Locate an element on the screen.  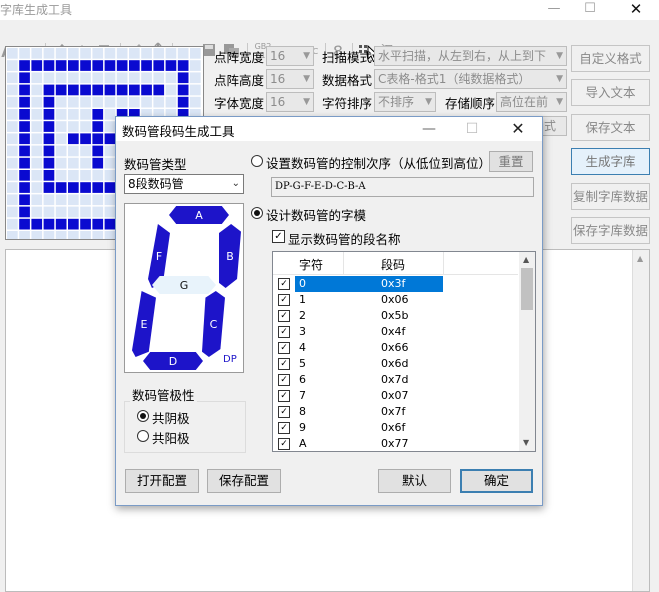
list-item: ✓ 9 0x6f is located at coordinates (395, 428).